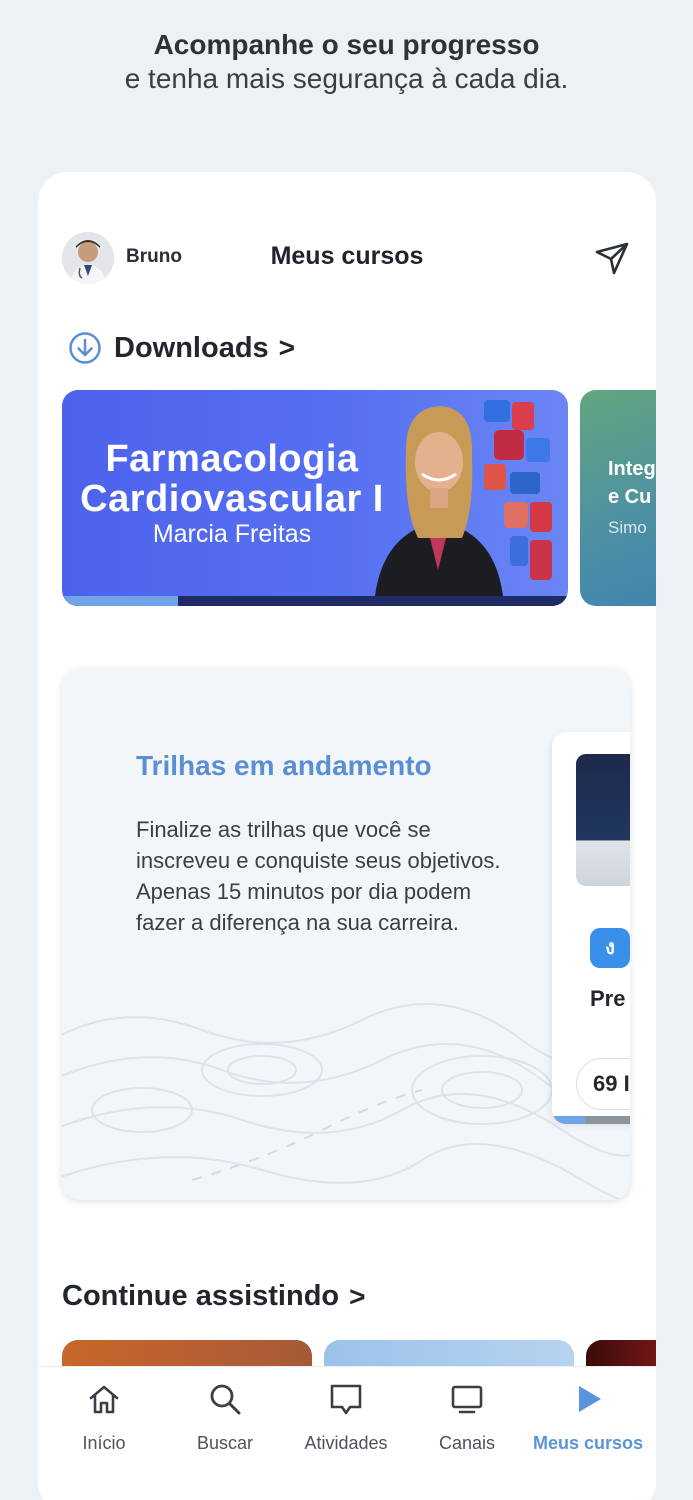 Image resolution: width=693 pixels, height=1500 pixels. What do you see at coordinates (346, 1417) in the screenshot?
I see `tab-atividades: Atividades` at bounding box center [346, 1417].